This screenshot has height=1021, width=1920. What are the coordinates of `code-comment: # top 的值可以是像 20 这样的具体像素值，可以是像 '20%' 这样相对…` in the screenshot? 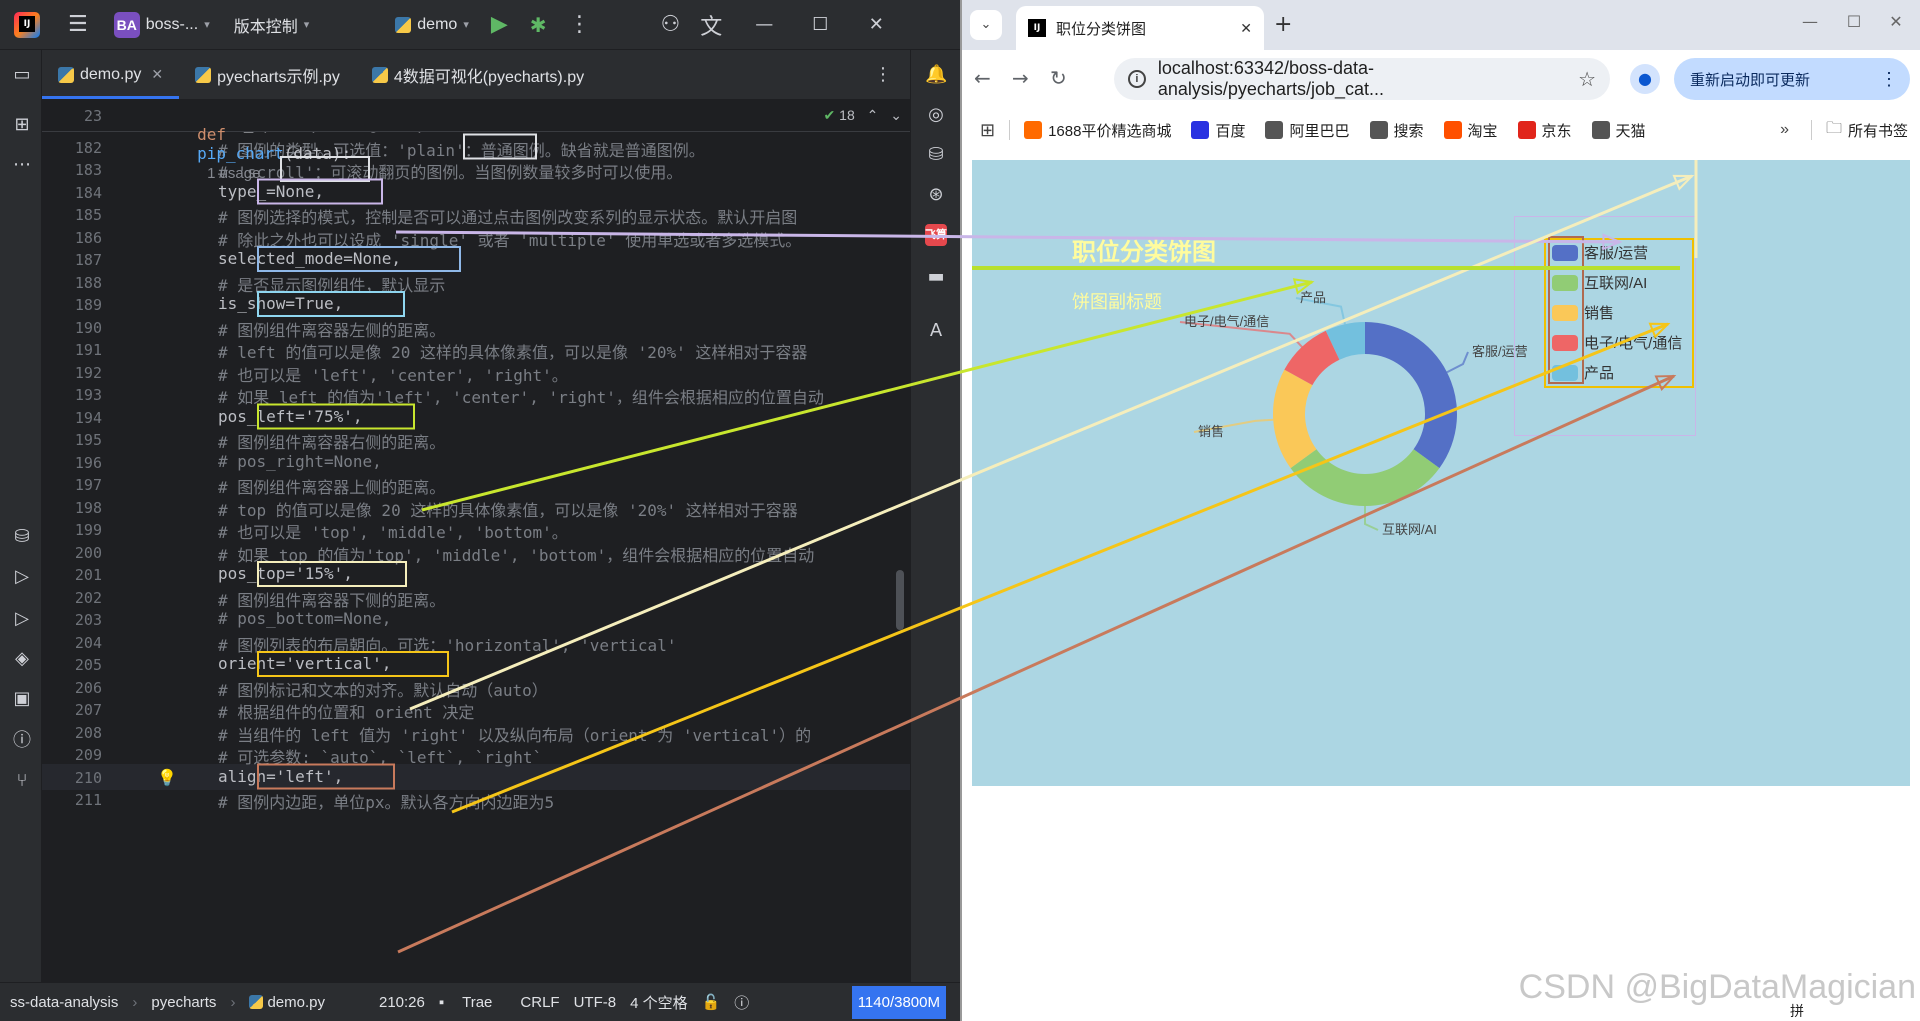 It's located at (508, 509).